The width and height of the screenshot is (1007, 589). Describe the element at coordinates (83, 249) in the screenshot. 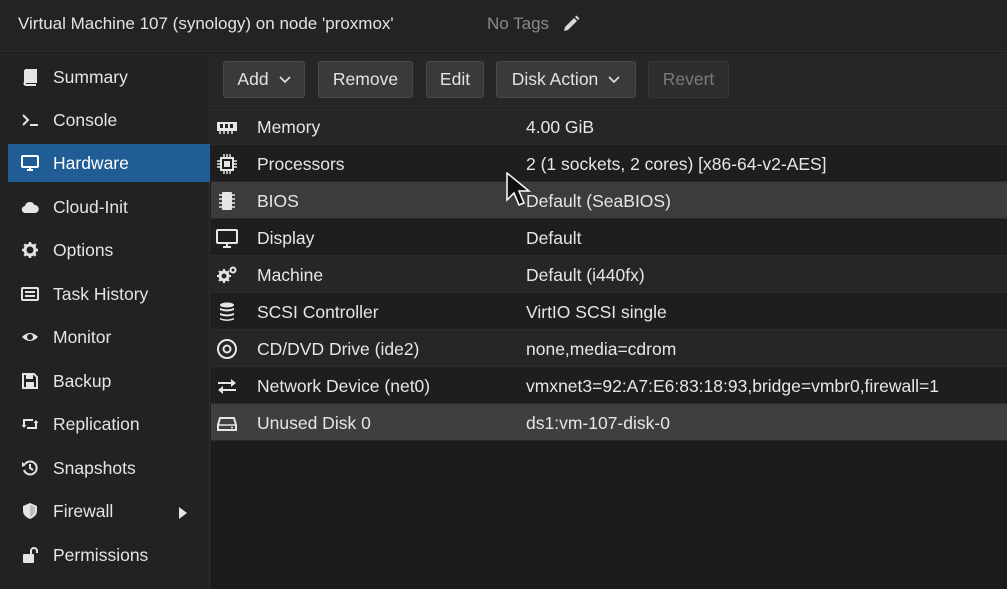

I see `sidebar-item-label: Options` at that location.